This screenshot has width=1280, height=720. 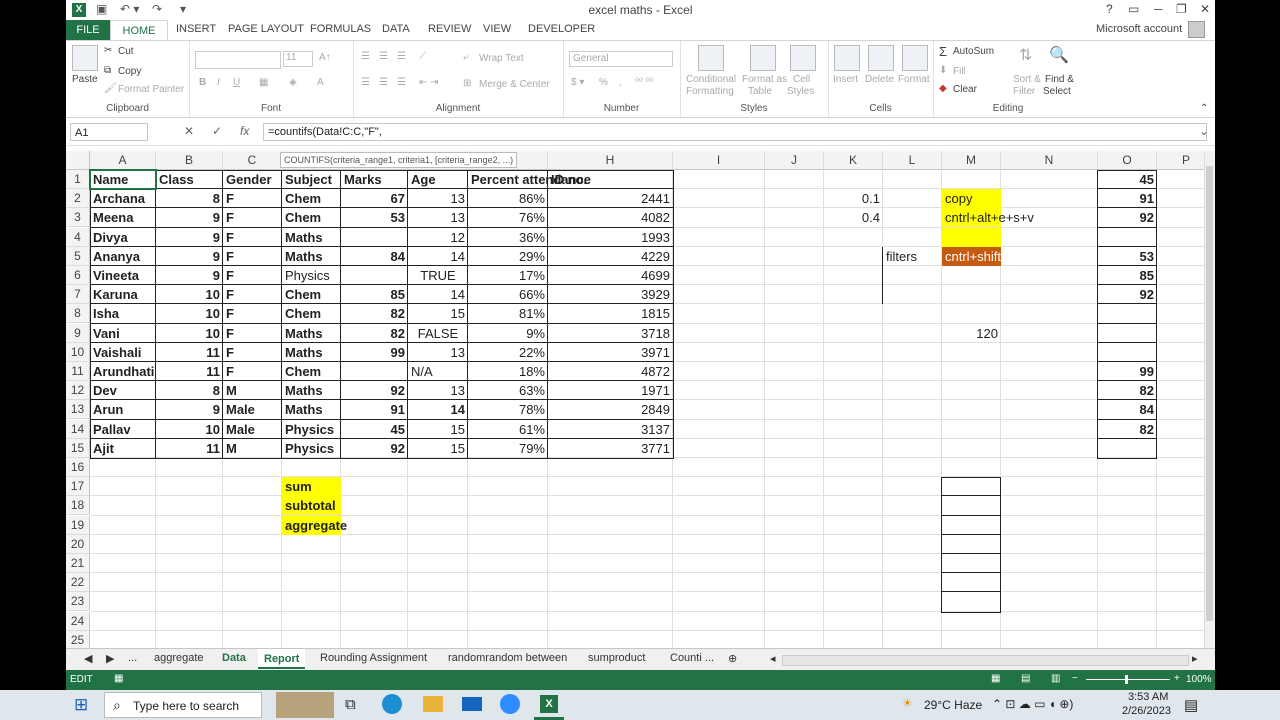 What do you see at coordinates (472, 704) in the screenshot?
I see `mail-icon` at bounding box center [472, 704].